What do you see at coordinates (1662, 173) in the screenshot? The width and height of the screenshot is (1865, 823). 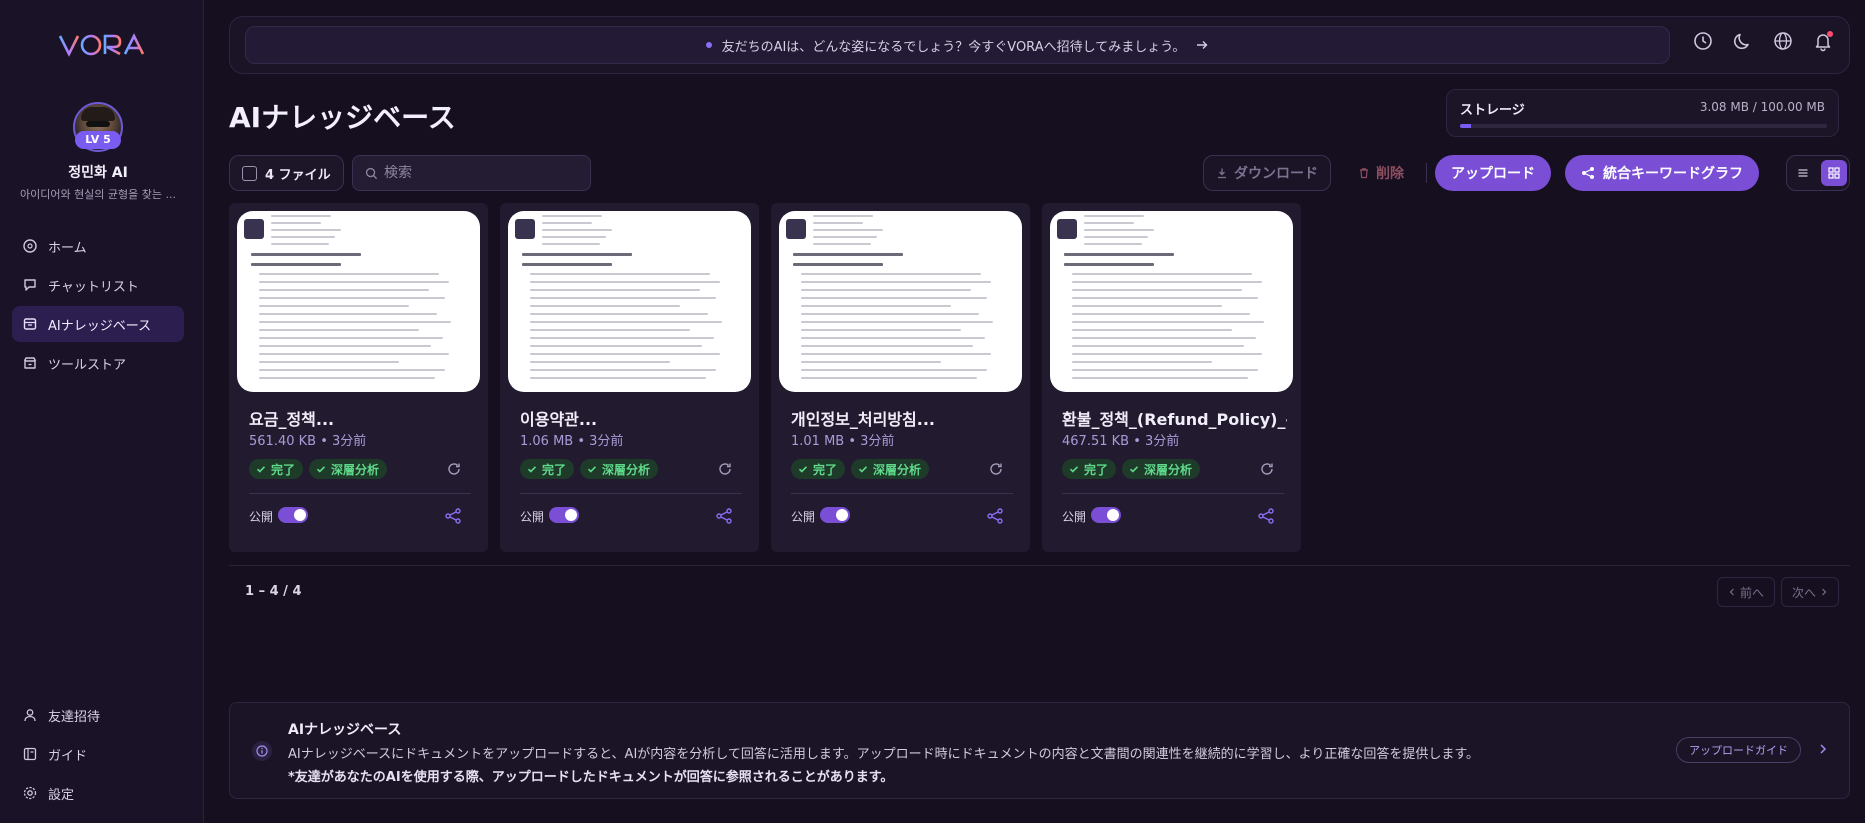 I see `keyword-graph-button: 統合キーワードグラフ` at bounding box center [1662, 173].